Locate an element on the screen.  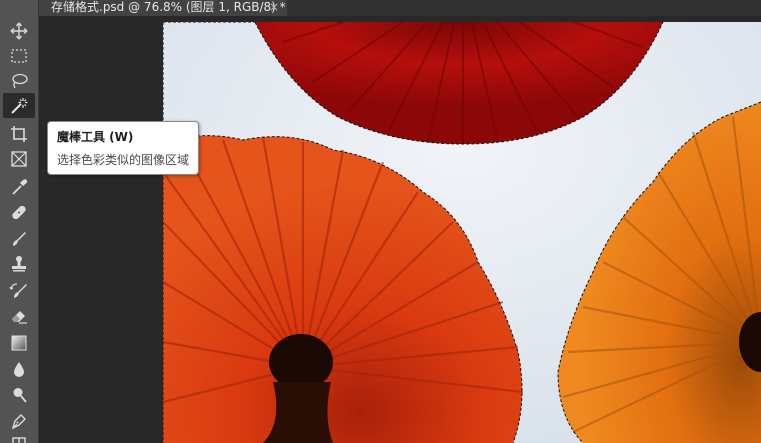
lasso-icon is located at coordinates (20, 80).